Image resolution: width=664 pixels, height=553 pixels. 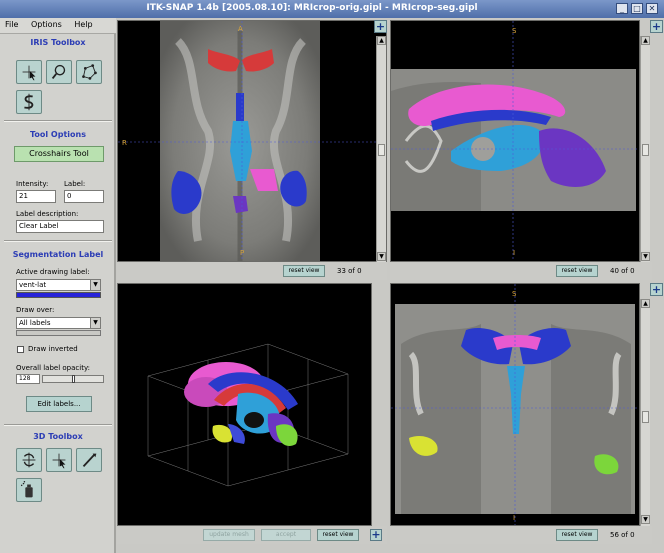 What do you see at coordinates (59, 154) in the screenshot?
I see `current-tool-indicator: Crosshairs Tool` at bounding box center [59, 154].